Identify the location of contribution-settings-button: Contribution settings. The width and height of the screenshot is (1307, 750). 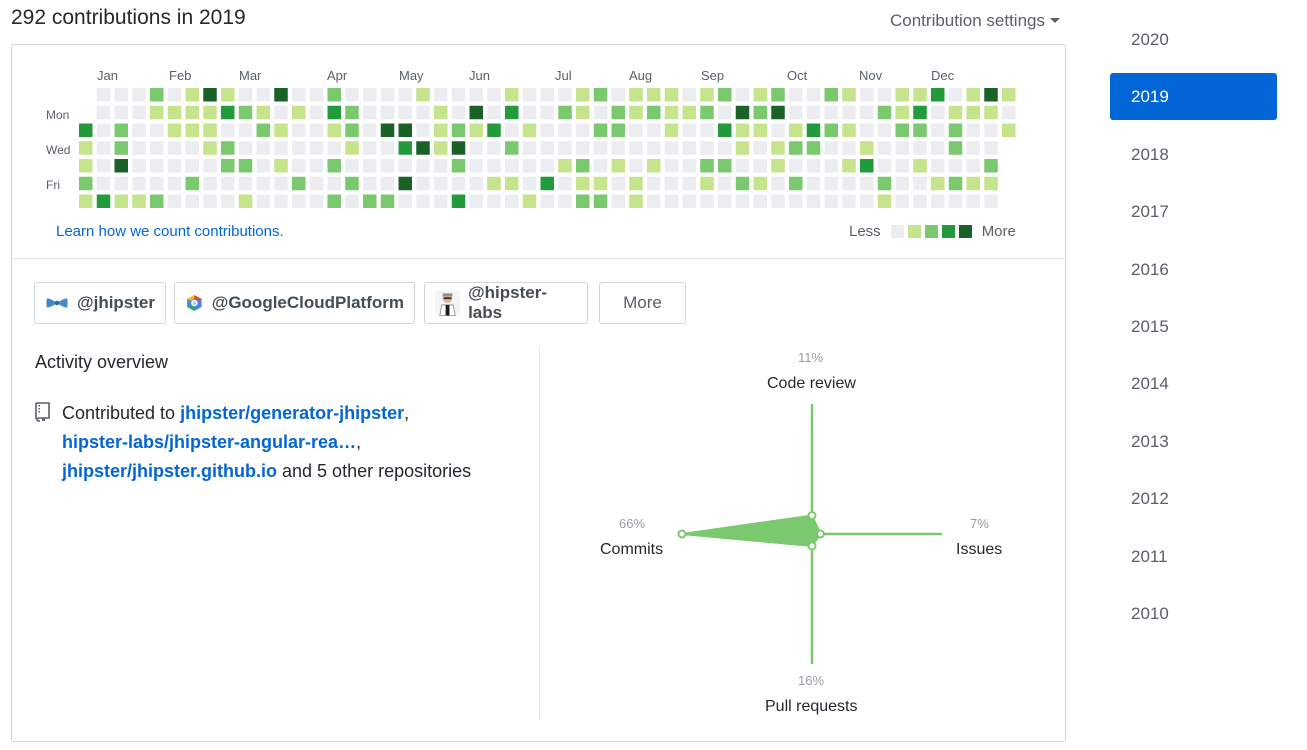
(975, 21).